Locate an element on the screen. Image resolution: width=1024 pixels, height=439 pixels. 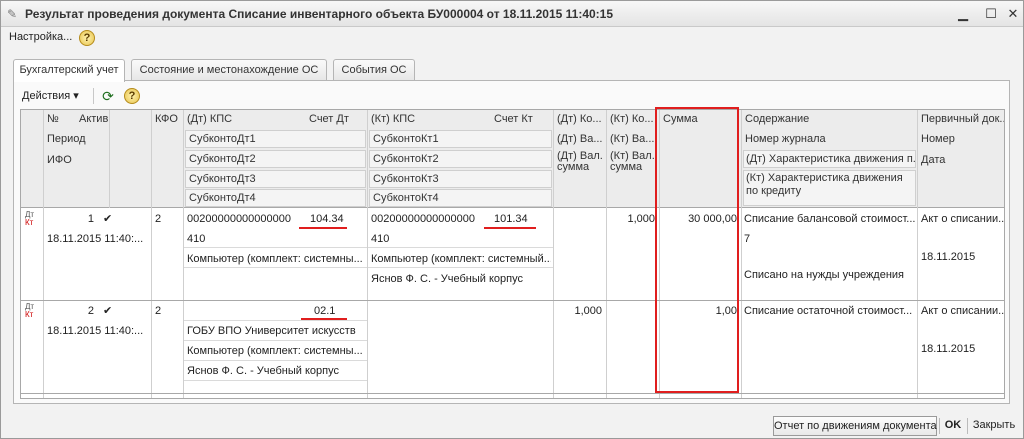
col-kt-account: Счет Кт is located at coordinates (521, 119).